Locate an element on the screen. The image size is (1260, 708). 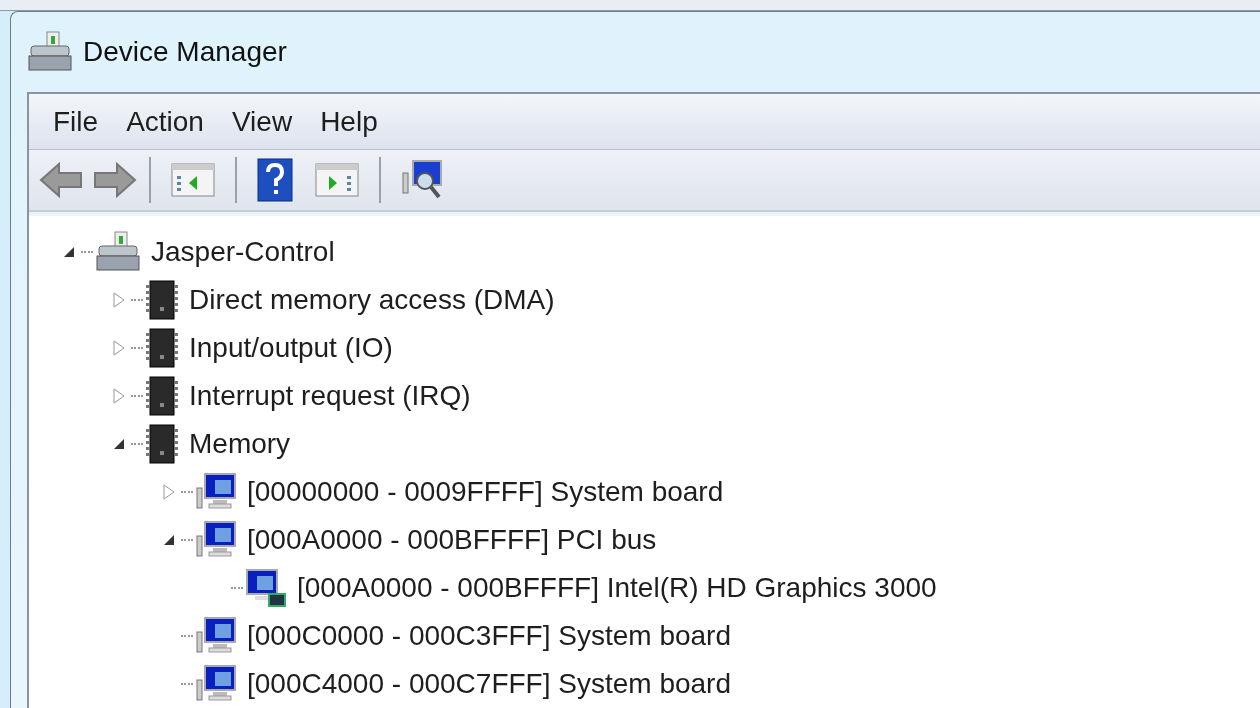
tree-item: Jasper-Control is located at coordinates (243, 252).